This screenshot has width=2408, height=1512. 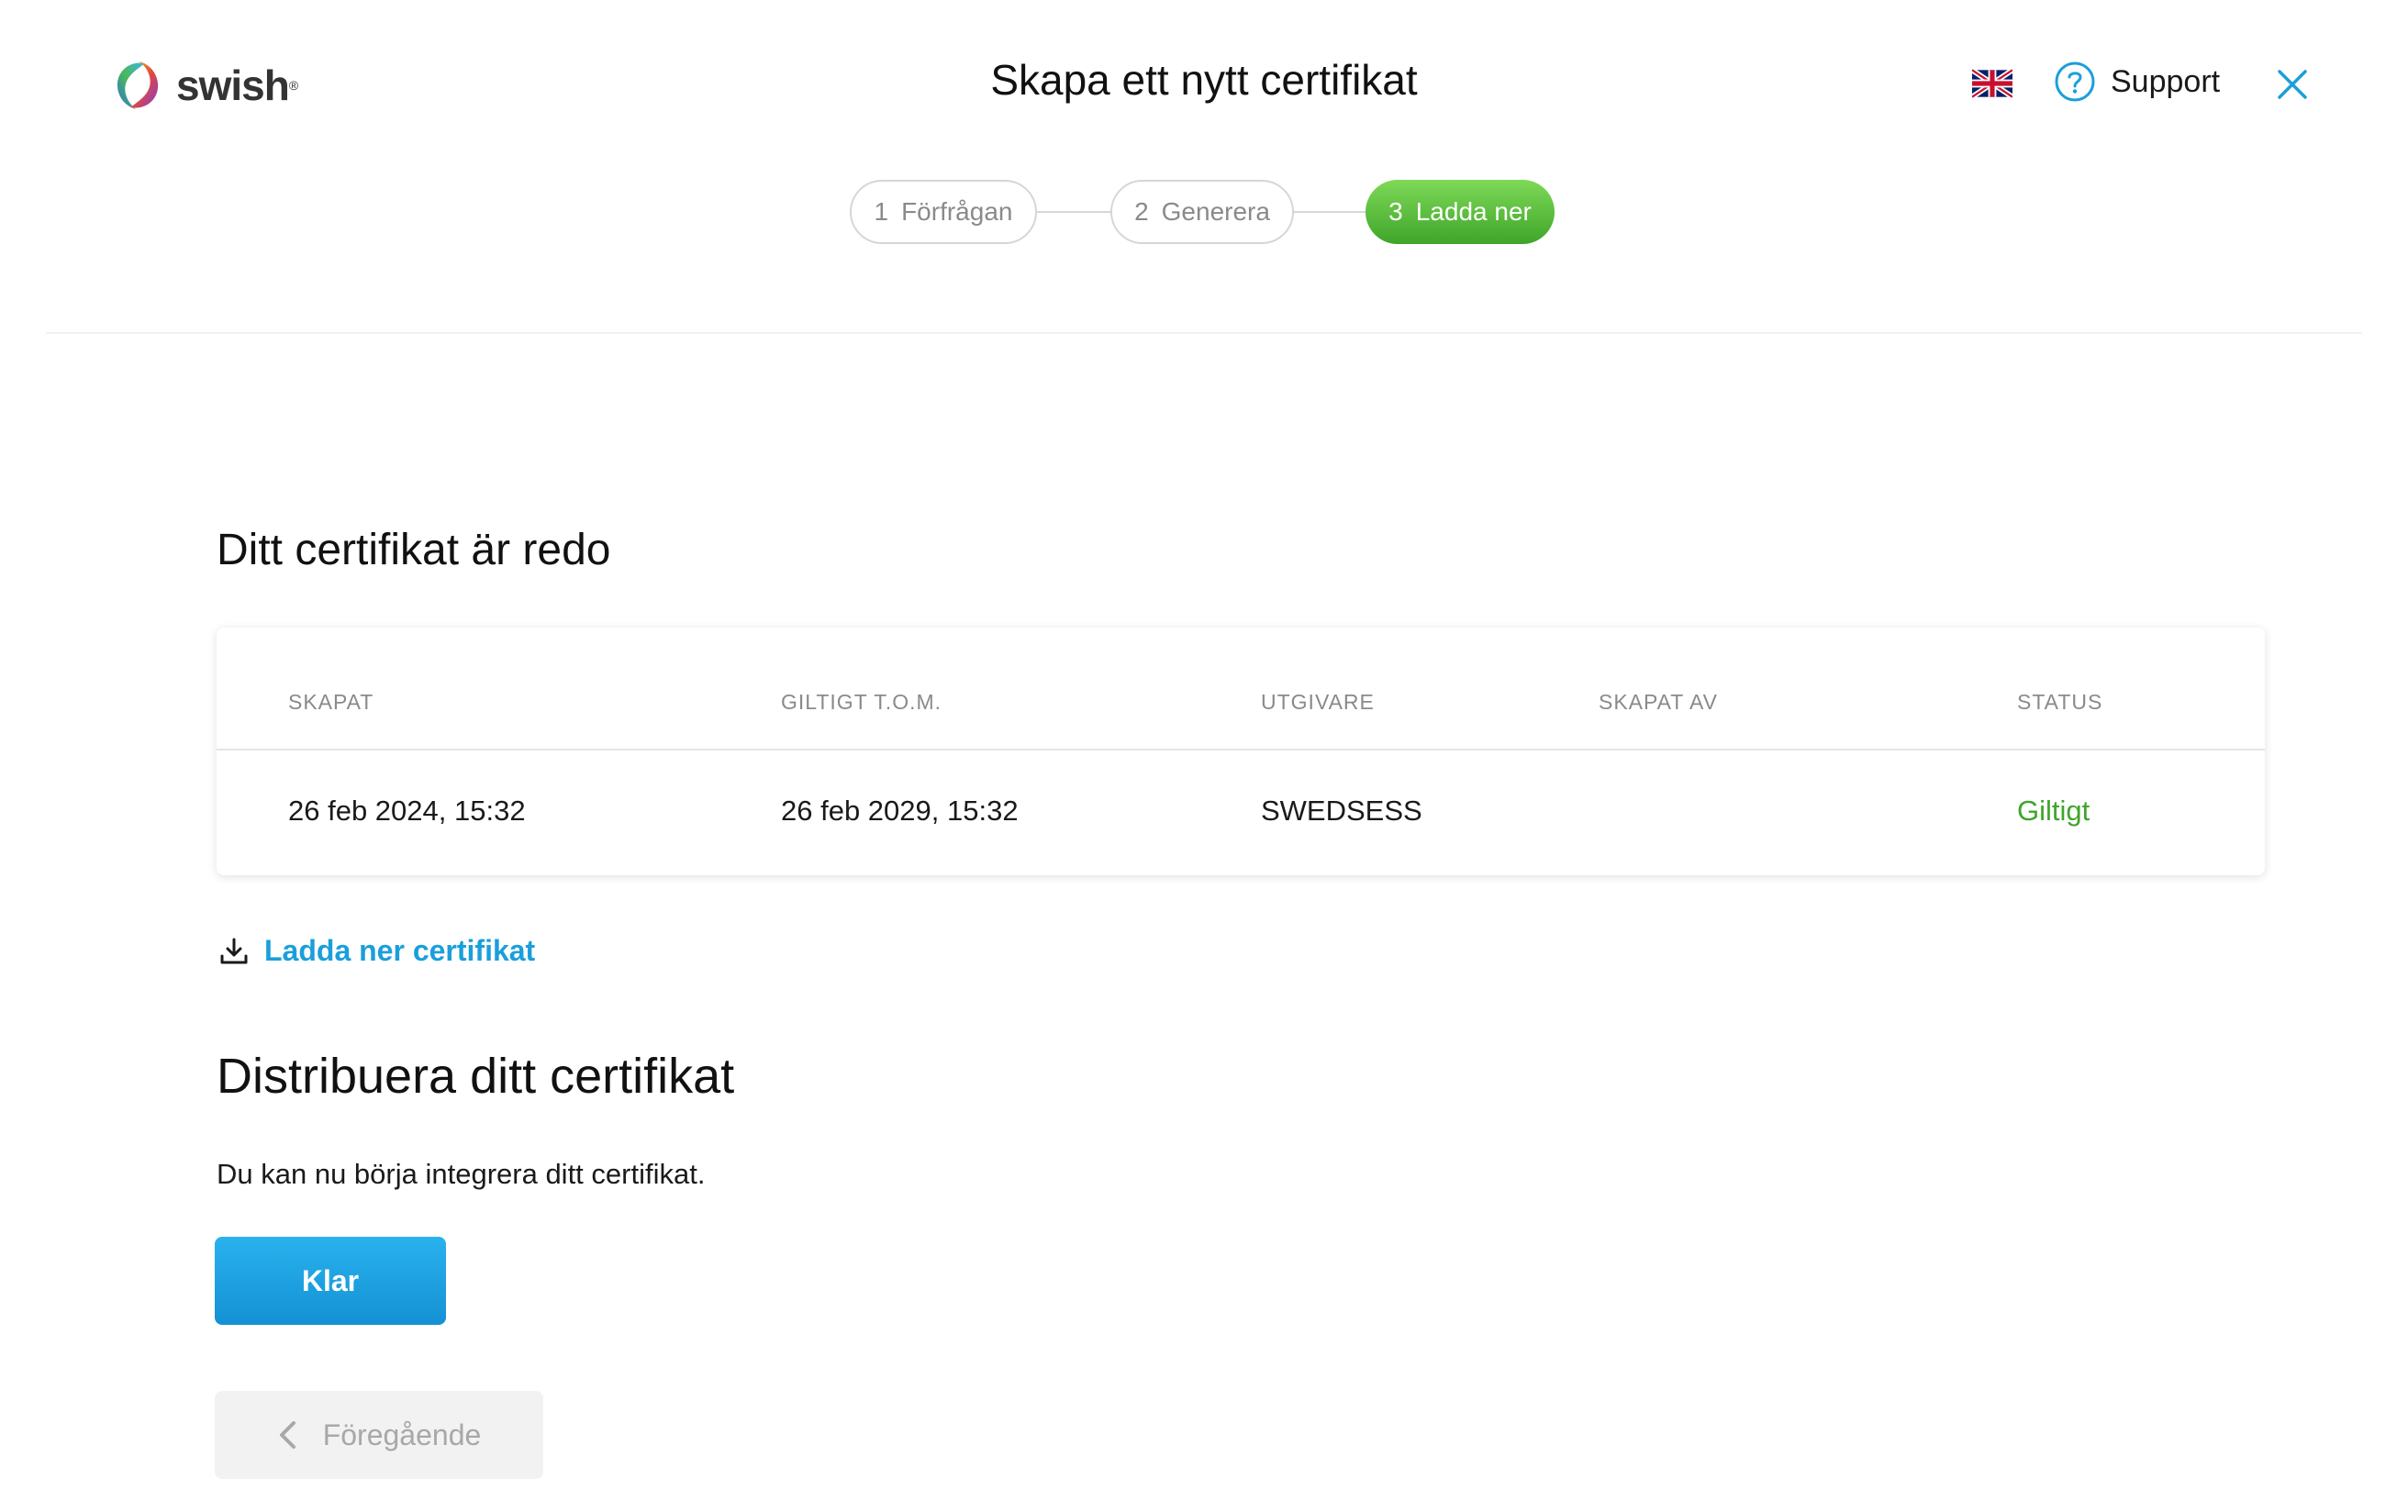 I want to click on column-created: SKAPAT, so click(x=331, y=702).